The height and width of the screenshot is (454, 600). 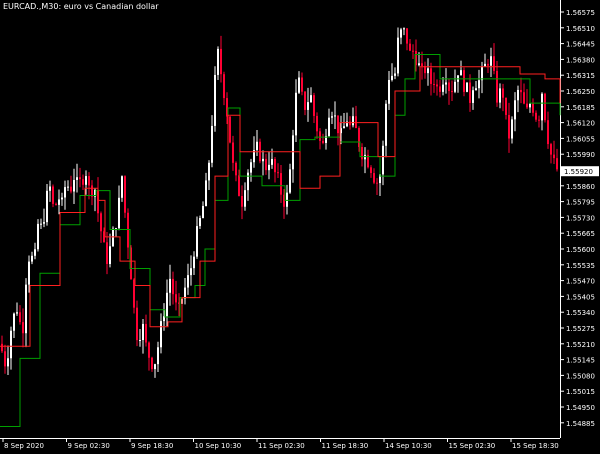 What do you see at coordinates (580, 234) in the screenshot?
I see `y-tick-label: 1.55665` at bounding box center [580, 234].